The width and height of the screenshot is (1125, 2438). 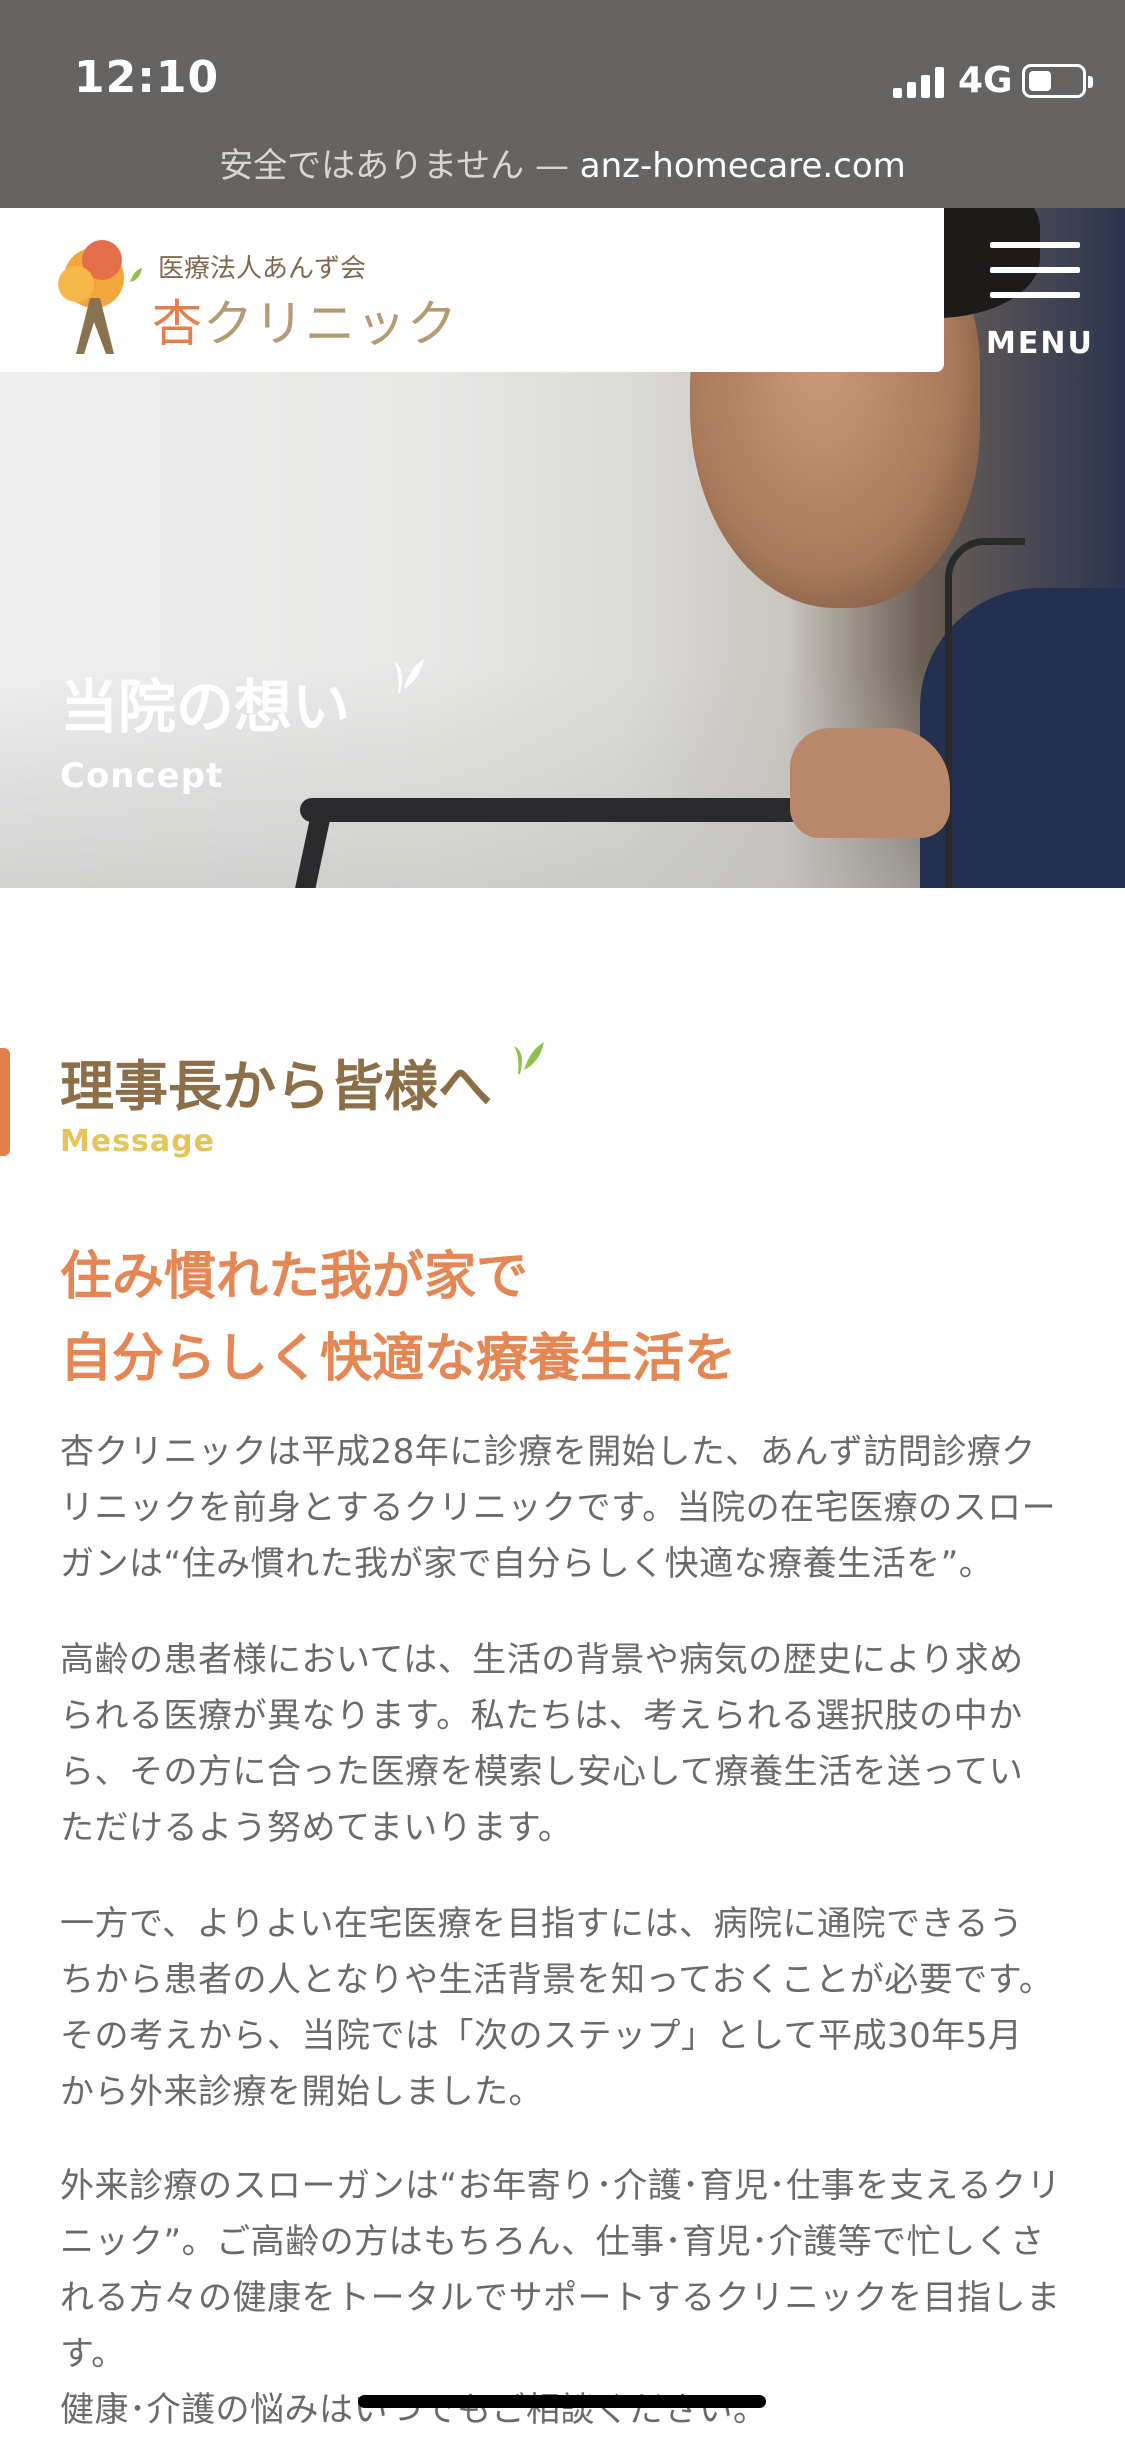 I want to click on text-line: ガンは“住み慣れた我が家で自分らしく快適な療養生活を”。, so click(x=527, y=1564).